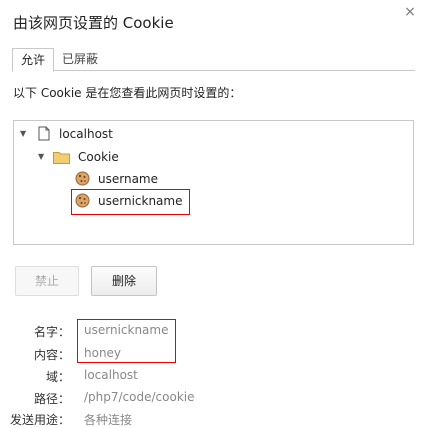  I want to click on delete-button: 删除, so click(124, 281).